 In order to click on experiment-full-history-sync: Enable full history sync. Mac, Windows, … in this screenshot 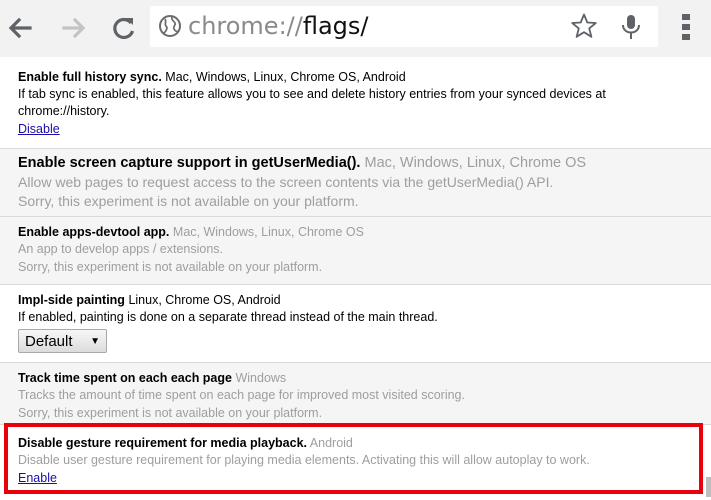, I will do `click(355, 103)`.